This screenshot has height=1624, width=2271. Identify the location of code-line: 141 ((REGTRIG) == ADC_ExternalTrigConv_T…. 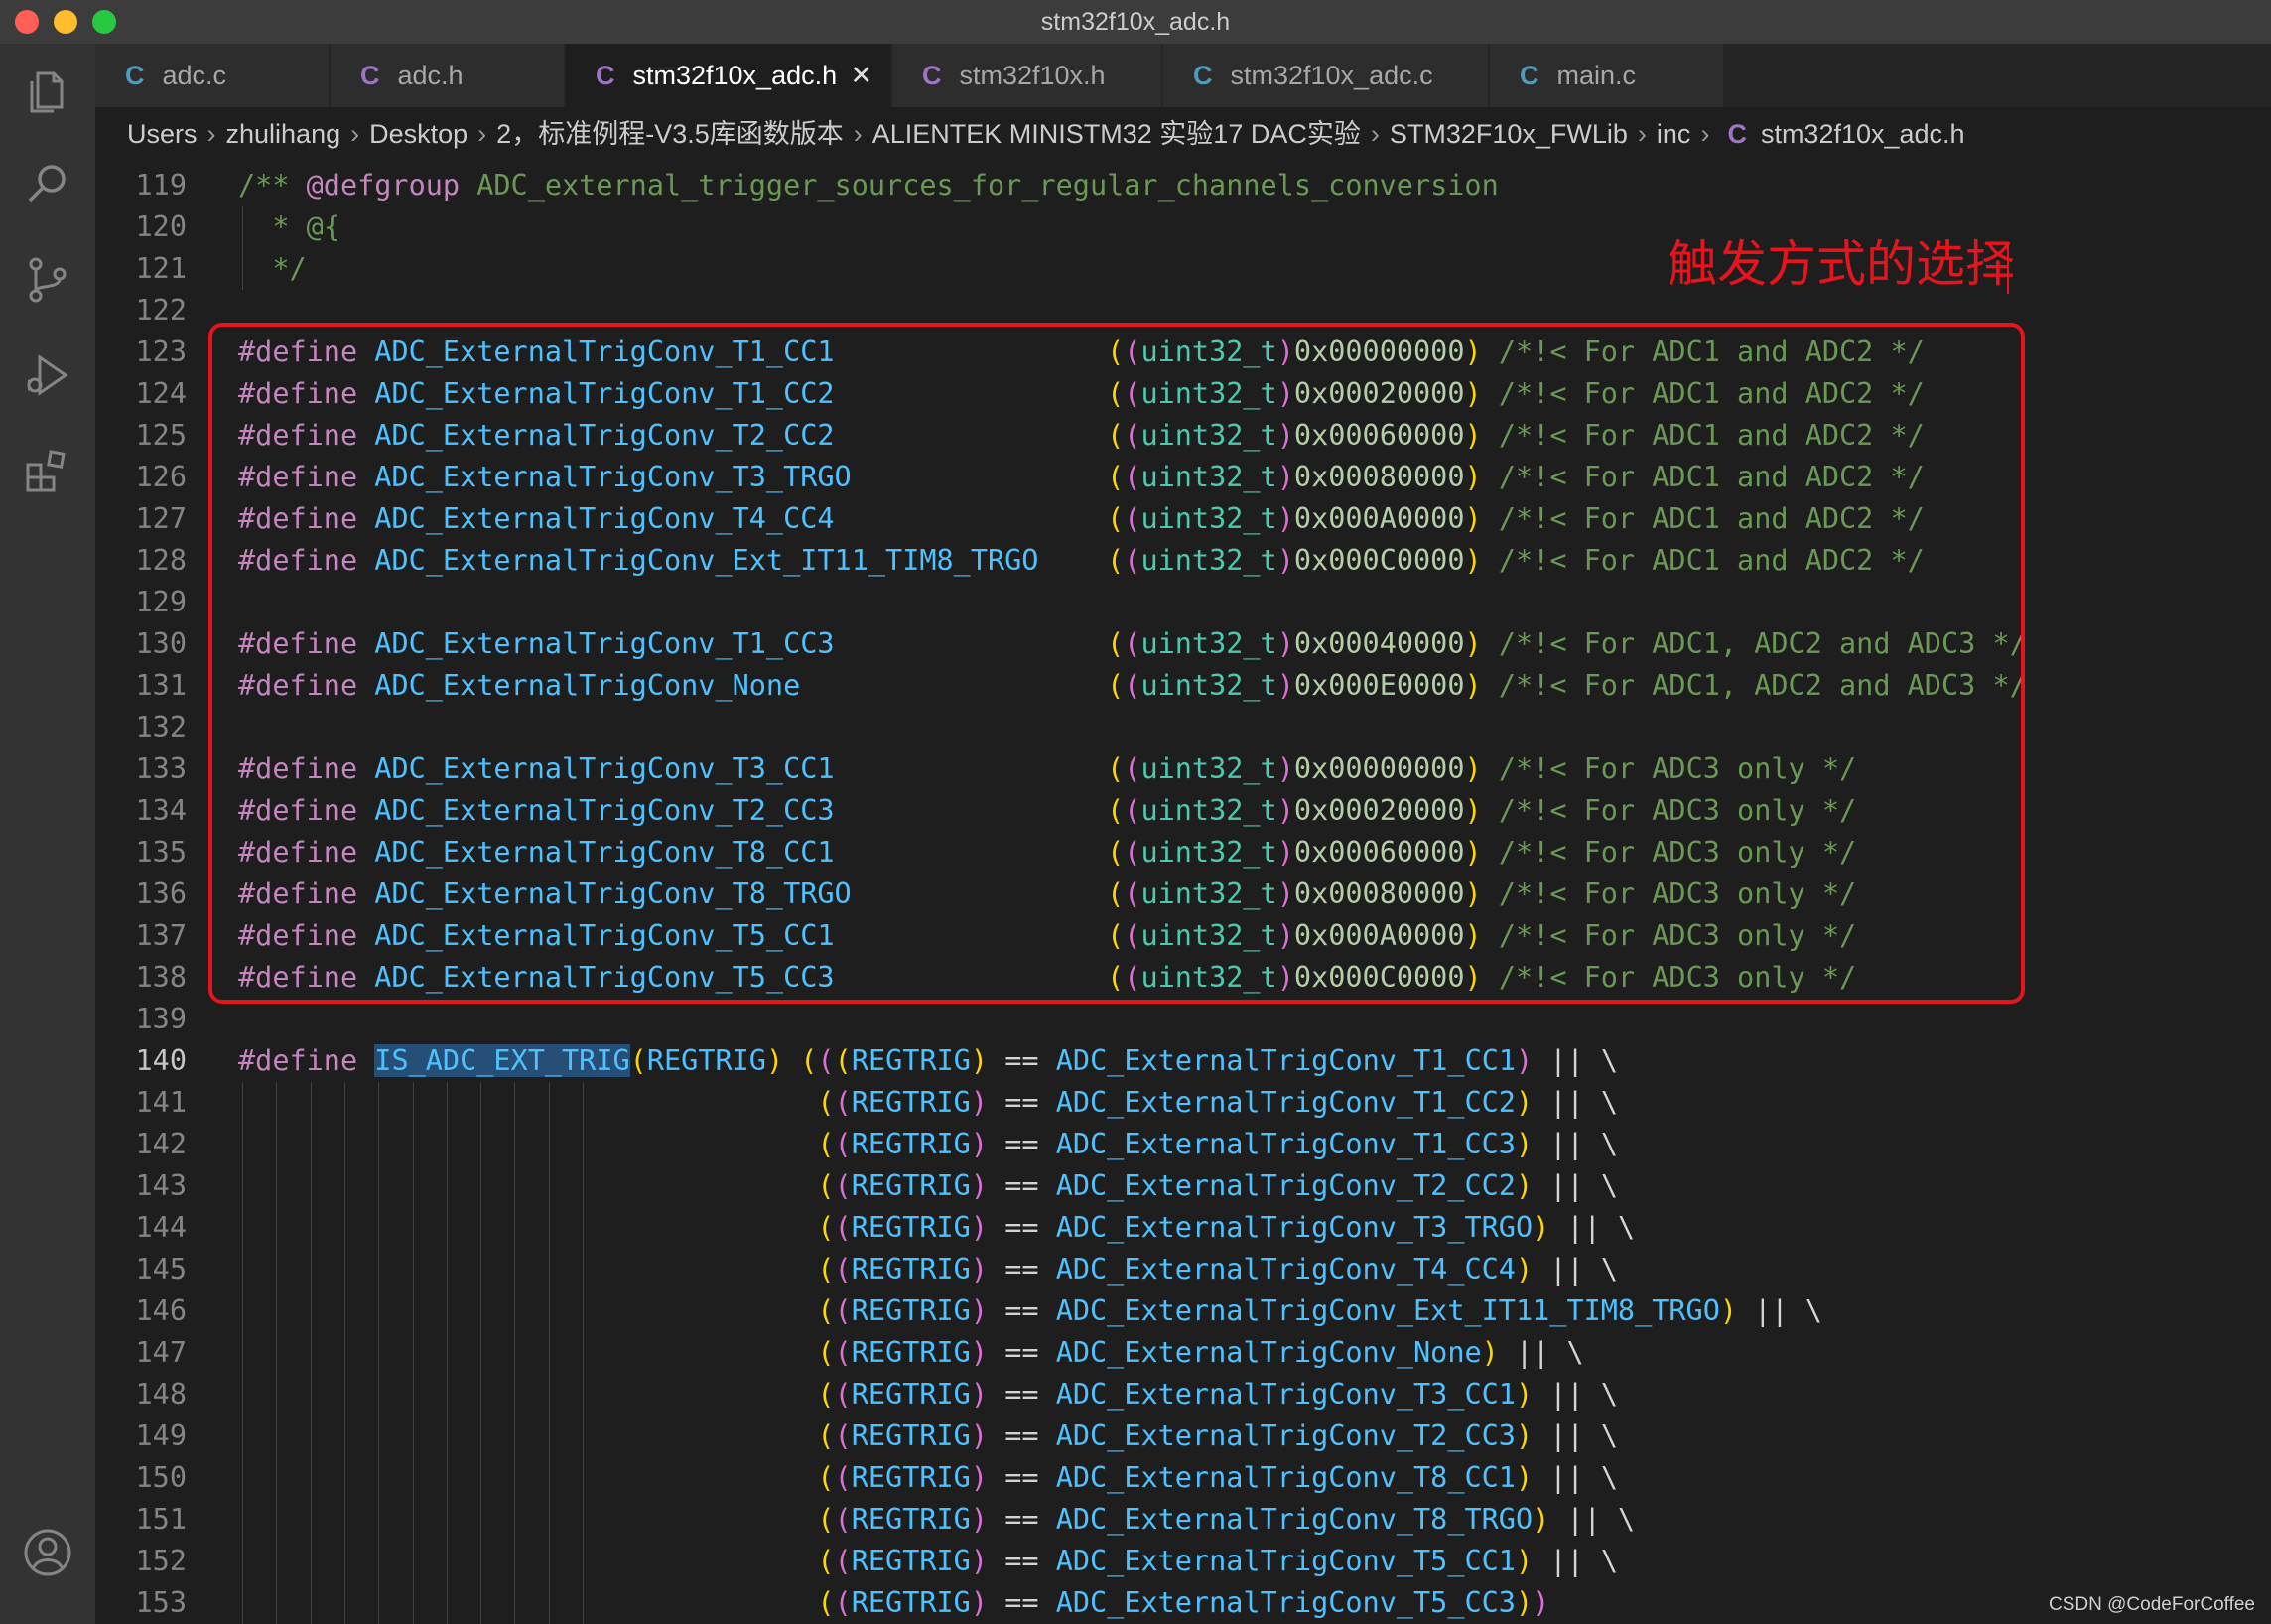
(1183, 1103).